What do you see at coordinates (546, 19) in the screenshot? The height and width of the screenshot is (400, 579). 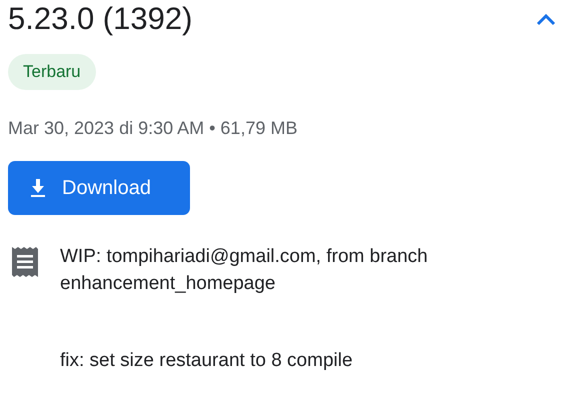 I see `collapse-chevron-icon` at bounding box center [546, 19].